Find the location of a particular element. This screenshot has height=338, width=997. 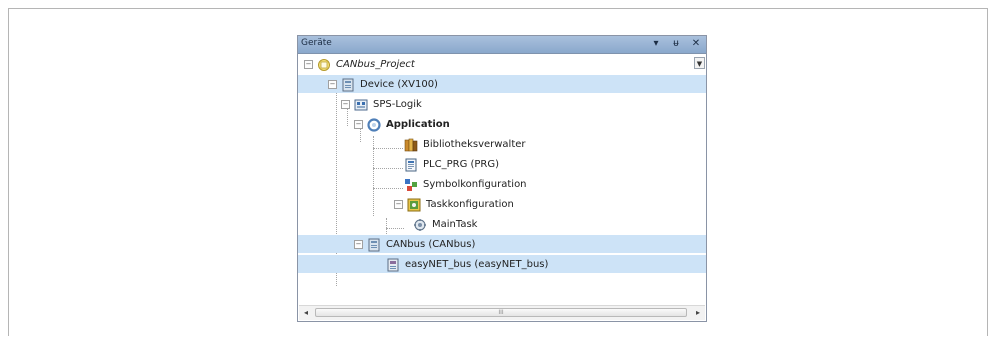

tree-item-label: Application is located at coordinates (418, 124).